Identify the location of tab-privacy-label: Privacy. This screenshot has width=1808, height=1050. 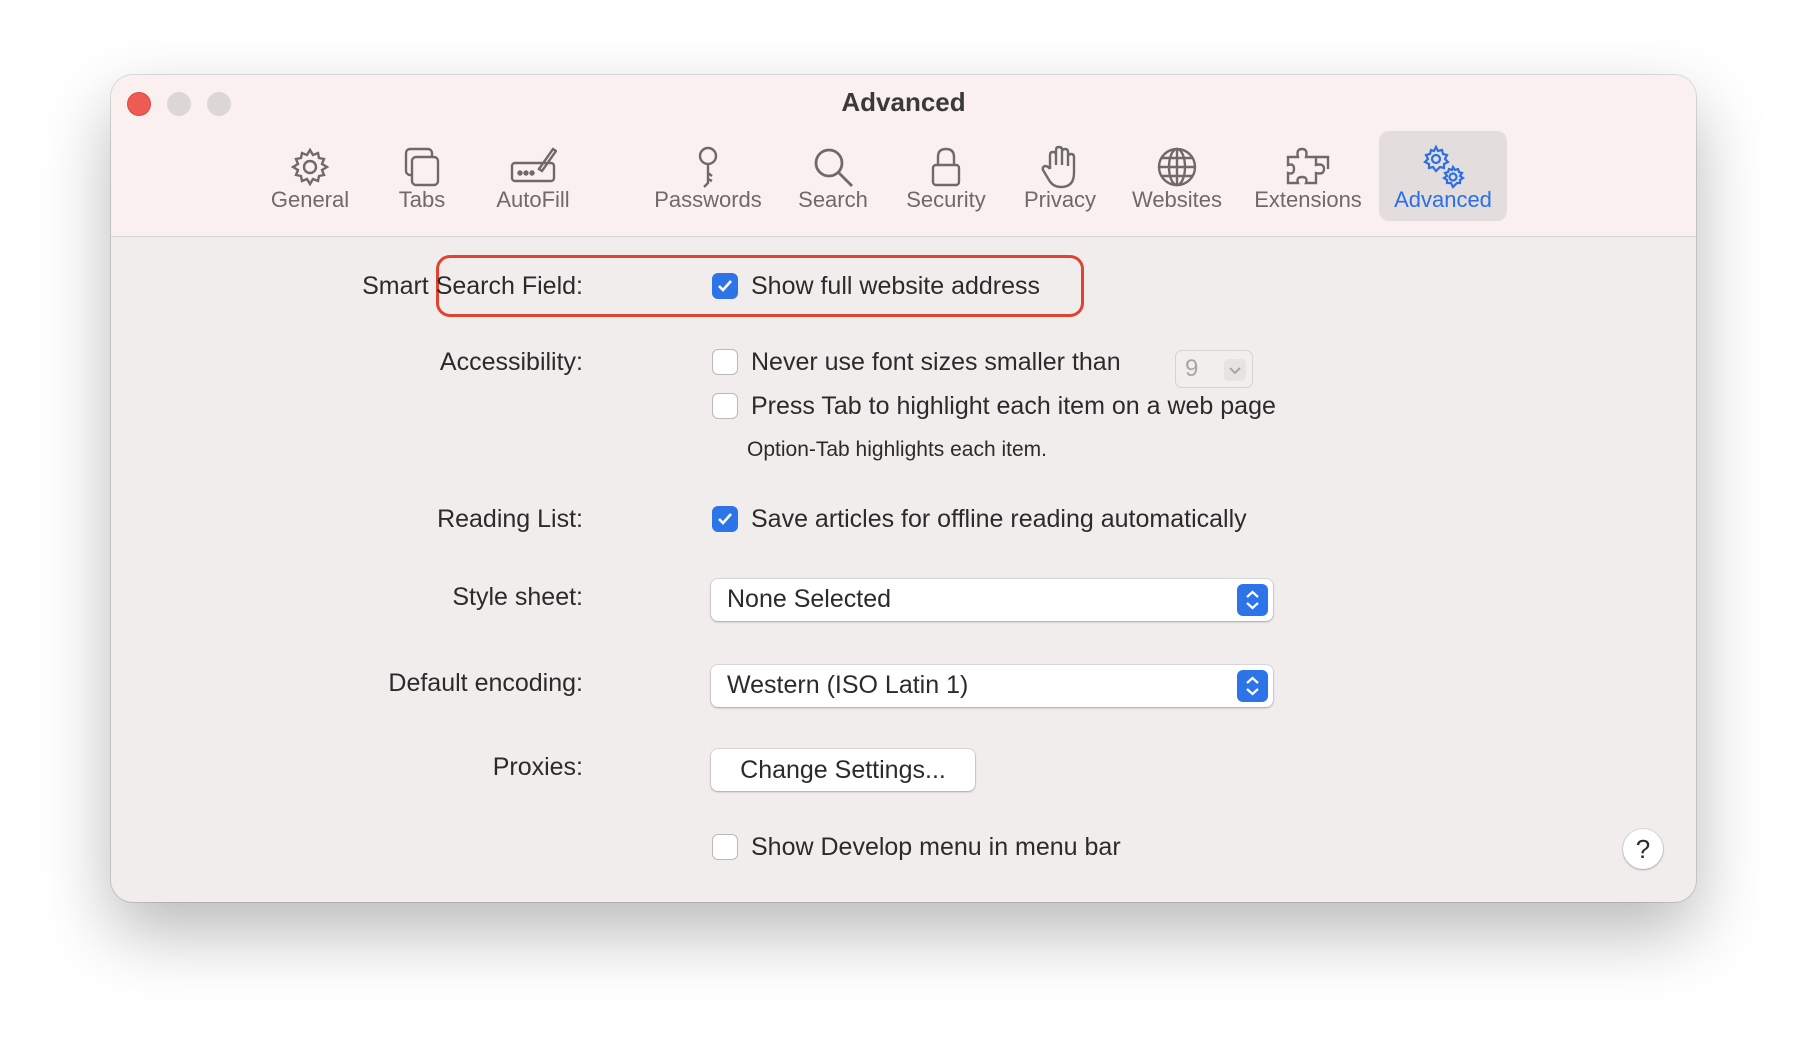
(1060, 199).